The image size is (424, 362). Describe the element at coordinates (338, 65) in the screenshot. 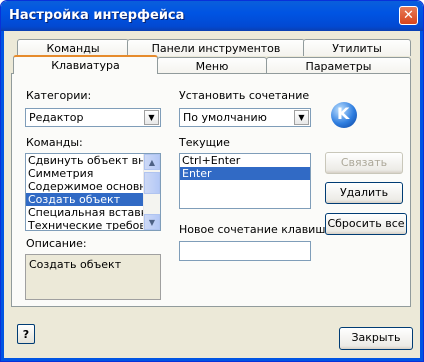

I see `tab-options: Параметры` at that location.